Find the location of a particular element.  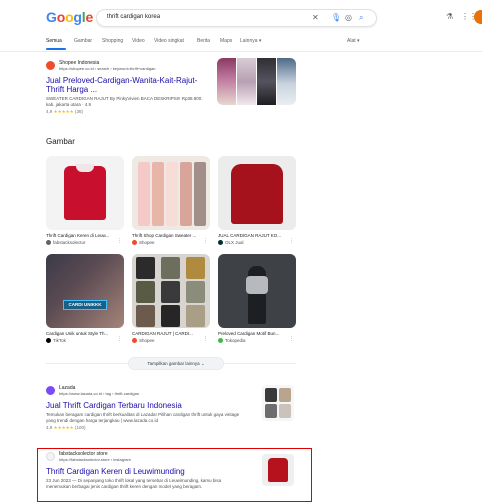

image-banner-text: CARDI UNIKKK is located at coordinates (85, 305).